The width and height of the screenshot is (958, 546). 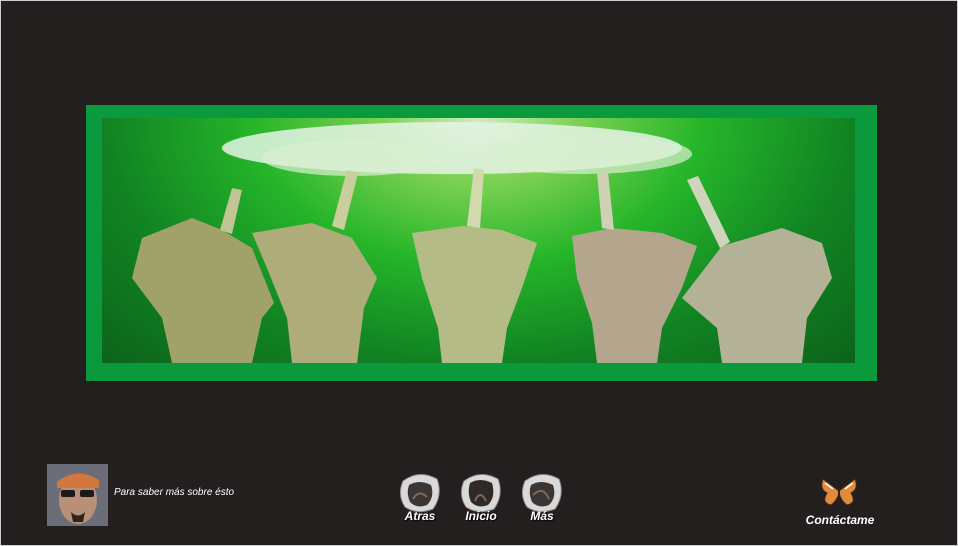 I want to click on more-label: Más, so click(x=542, y=516).